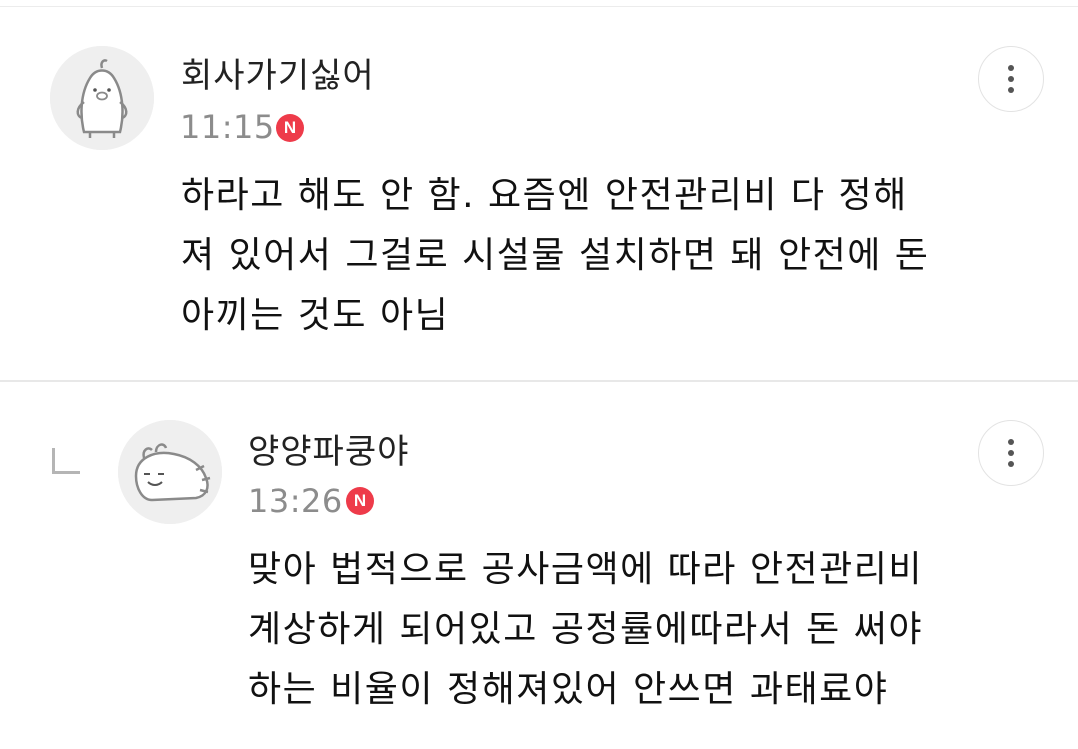 This screenshot has height=749, width=1078. I want to click on comment-body-line: 하라고 해도 안 함. 요즘엔 안전관리비 다 정해, so click(544, 195).